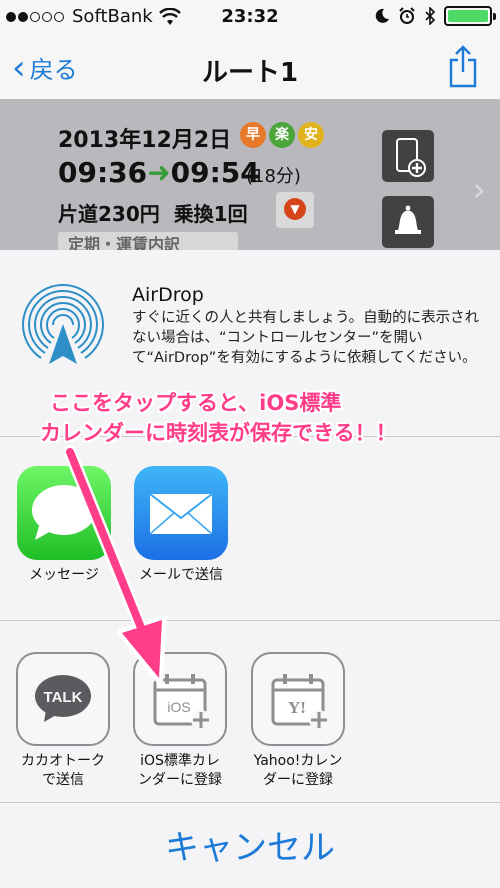 The image size is (500, 888). Describe the element at coordinates (470, 16) in the screenshot. I see `battery-icon` at that location.